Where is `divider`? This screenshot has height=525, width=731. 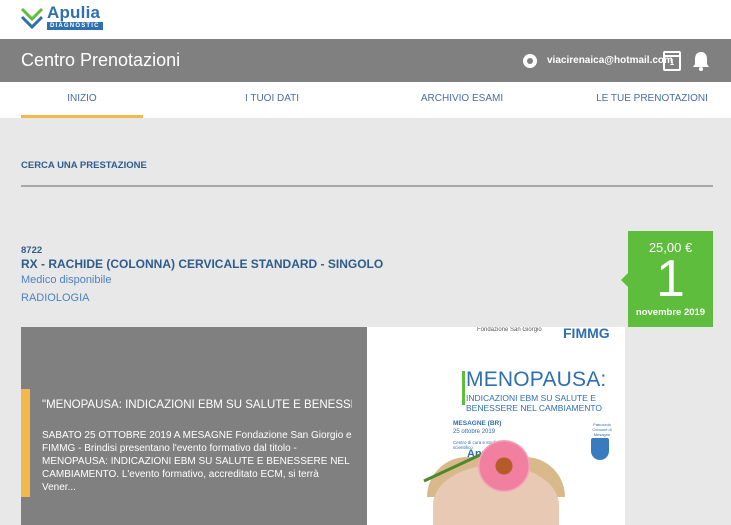
divider is located at coordinates (367, 186).